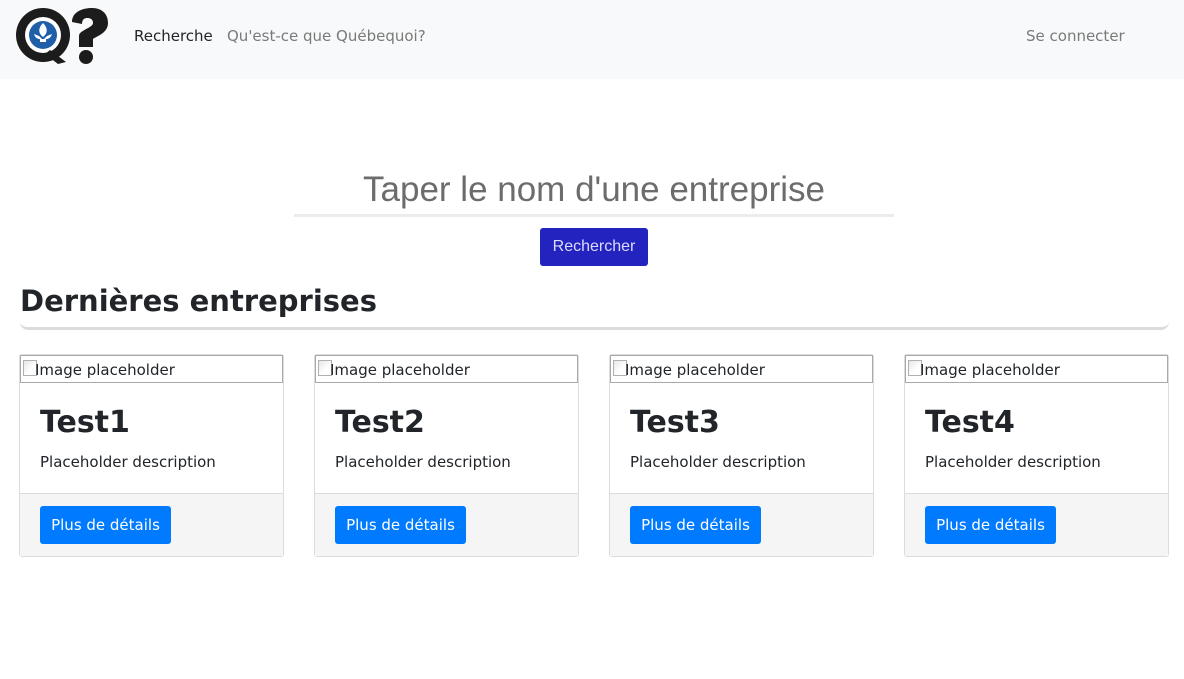  I want to click on card-title: Test1, so click(85, 422).